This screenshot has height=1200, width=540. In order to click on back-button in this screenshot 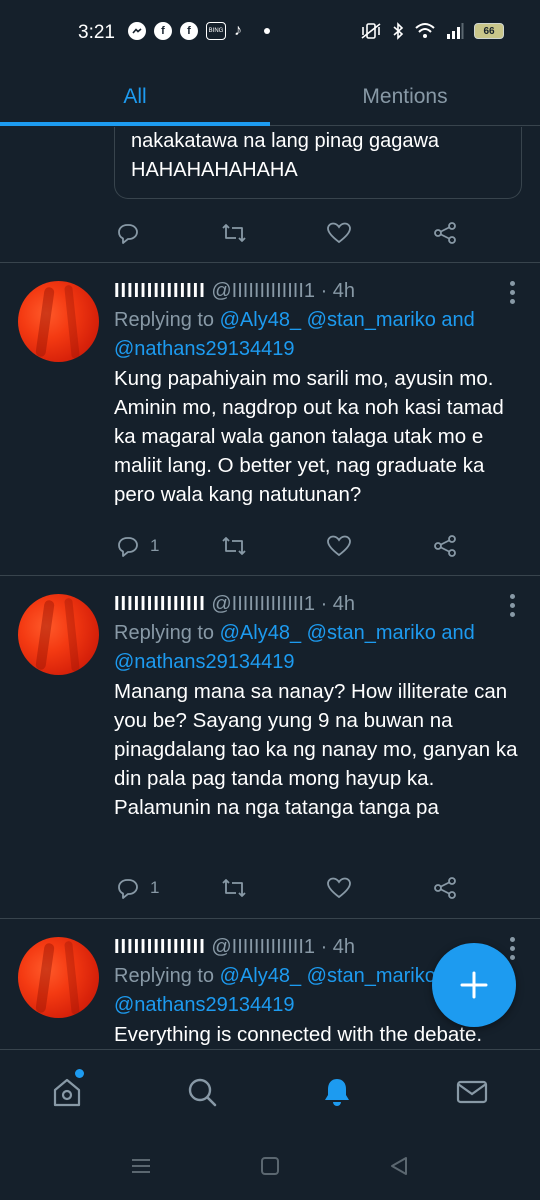, I will do `click(399, 1168)`.